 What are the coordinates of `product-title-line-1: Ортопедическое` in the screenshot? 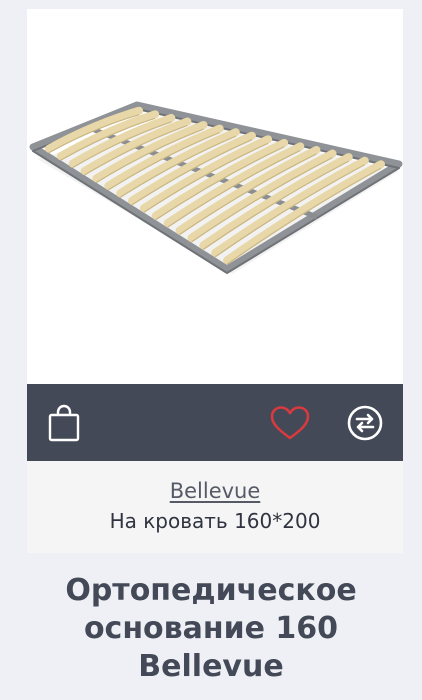 It's located at (211, 590).